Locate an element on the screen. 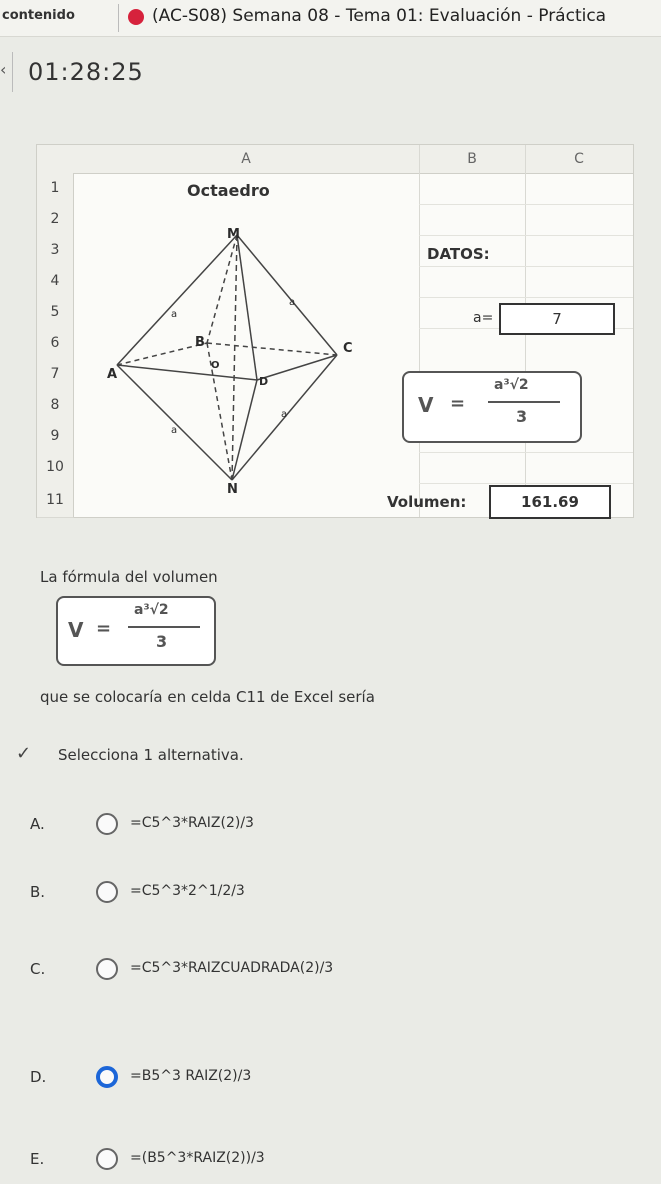  formula-image-question: V = a³√2 3 is located at coordinates (136, 631).